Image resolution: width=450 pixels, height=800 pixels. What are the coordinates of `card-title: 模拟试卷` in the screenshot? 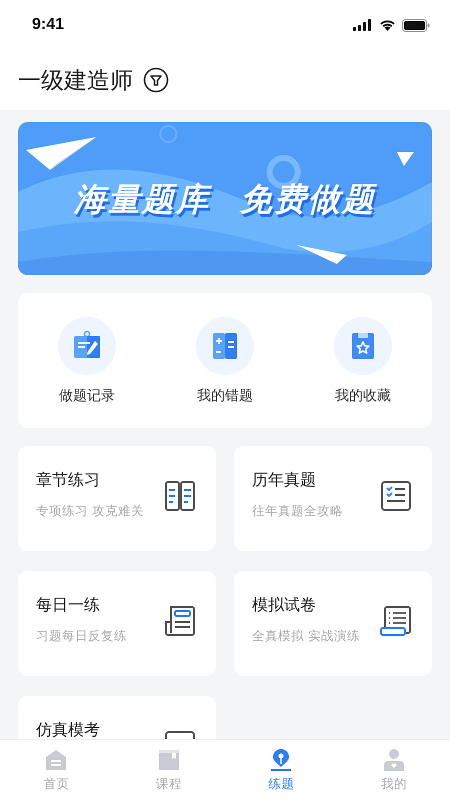 It's located at (284, 605).